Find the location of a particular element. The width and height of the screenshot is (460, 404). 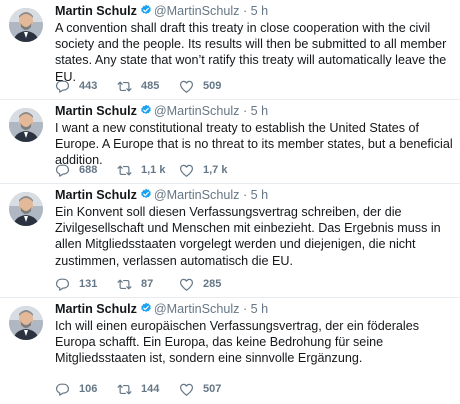

like-button: 507 is located at coordinates (214, 389).